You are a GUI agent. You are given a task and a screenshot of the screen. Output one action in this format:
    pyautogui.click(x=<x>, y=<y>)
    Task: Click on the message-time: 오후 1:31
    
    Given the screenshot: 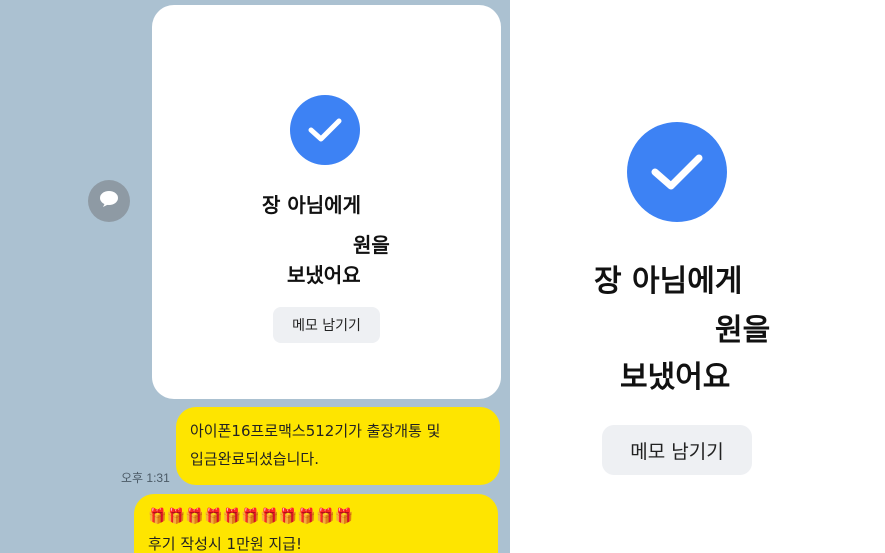 What is the action you would take?
    pyautogui.click(x=145, y=478)
    